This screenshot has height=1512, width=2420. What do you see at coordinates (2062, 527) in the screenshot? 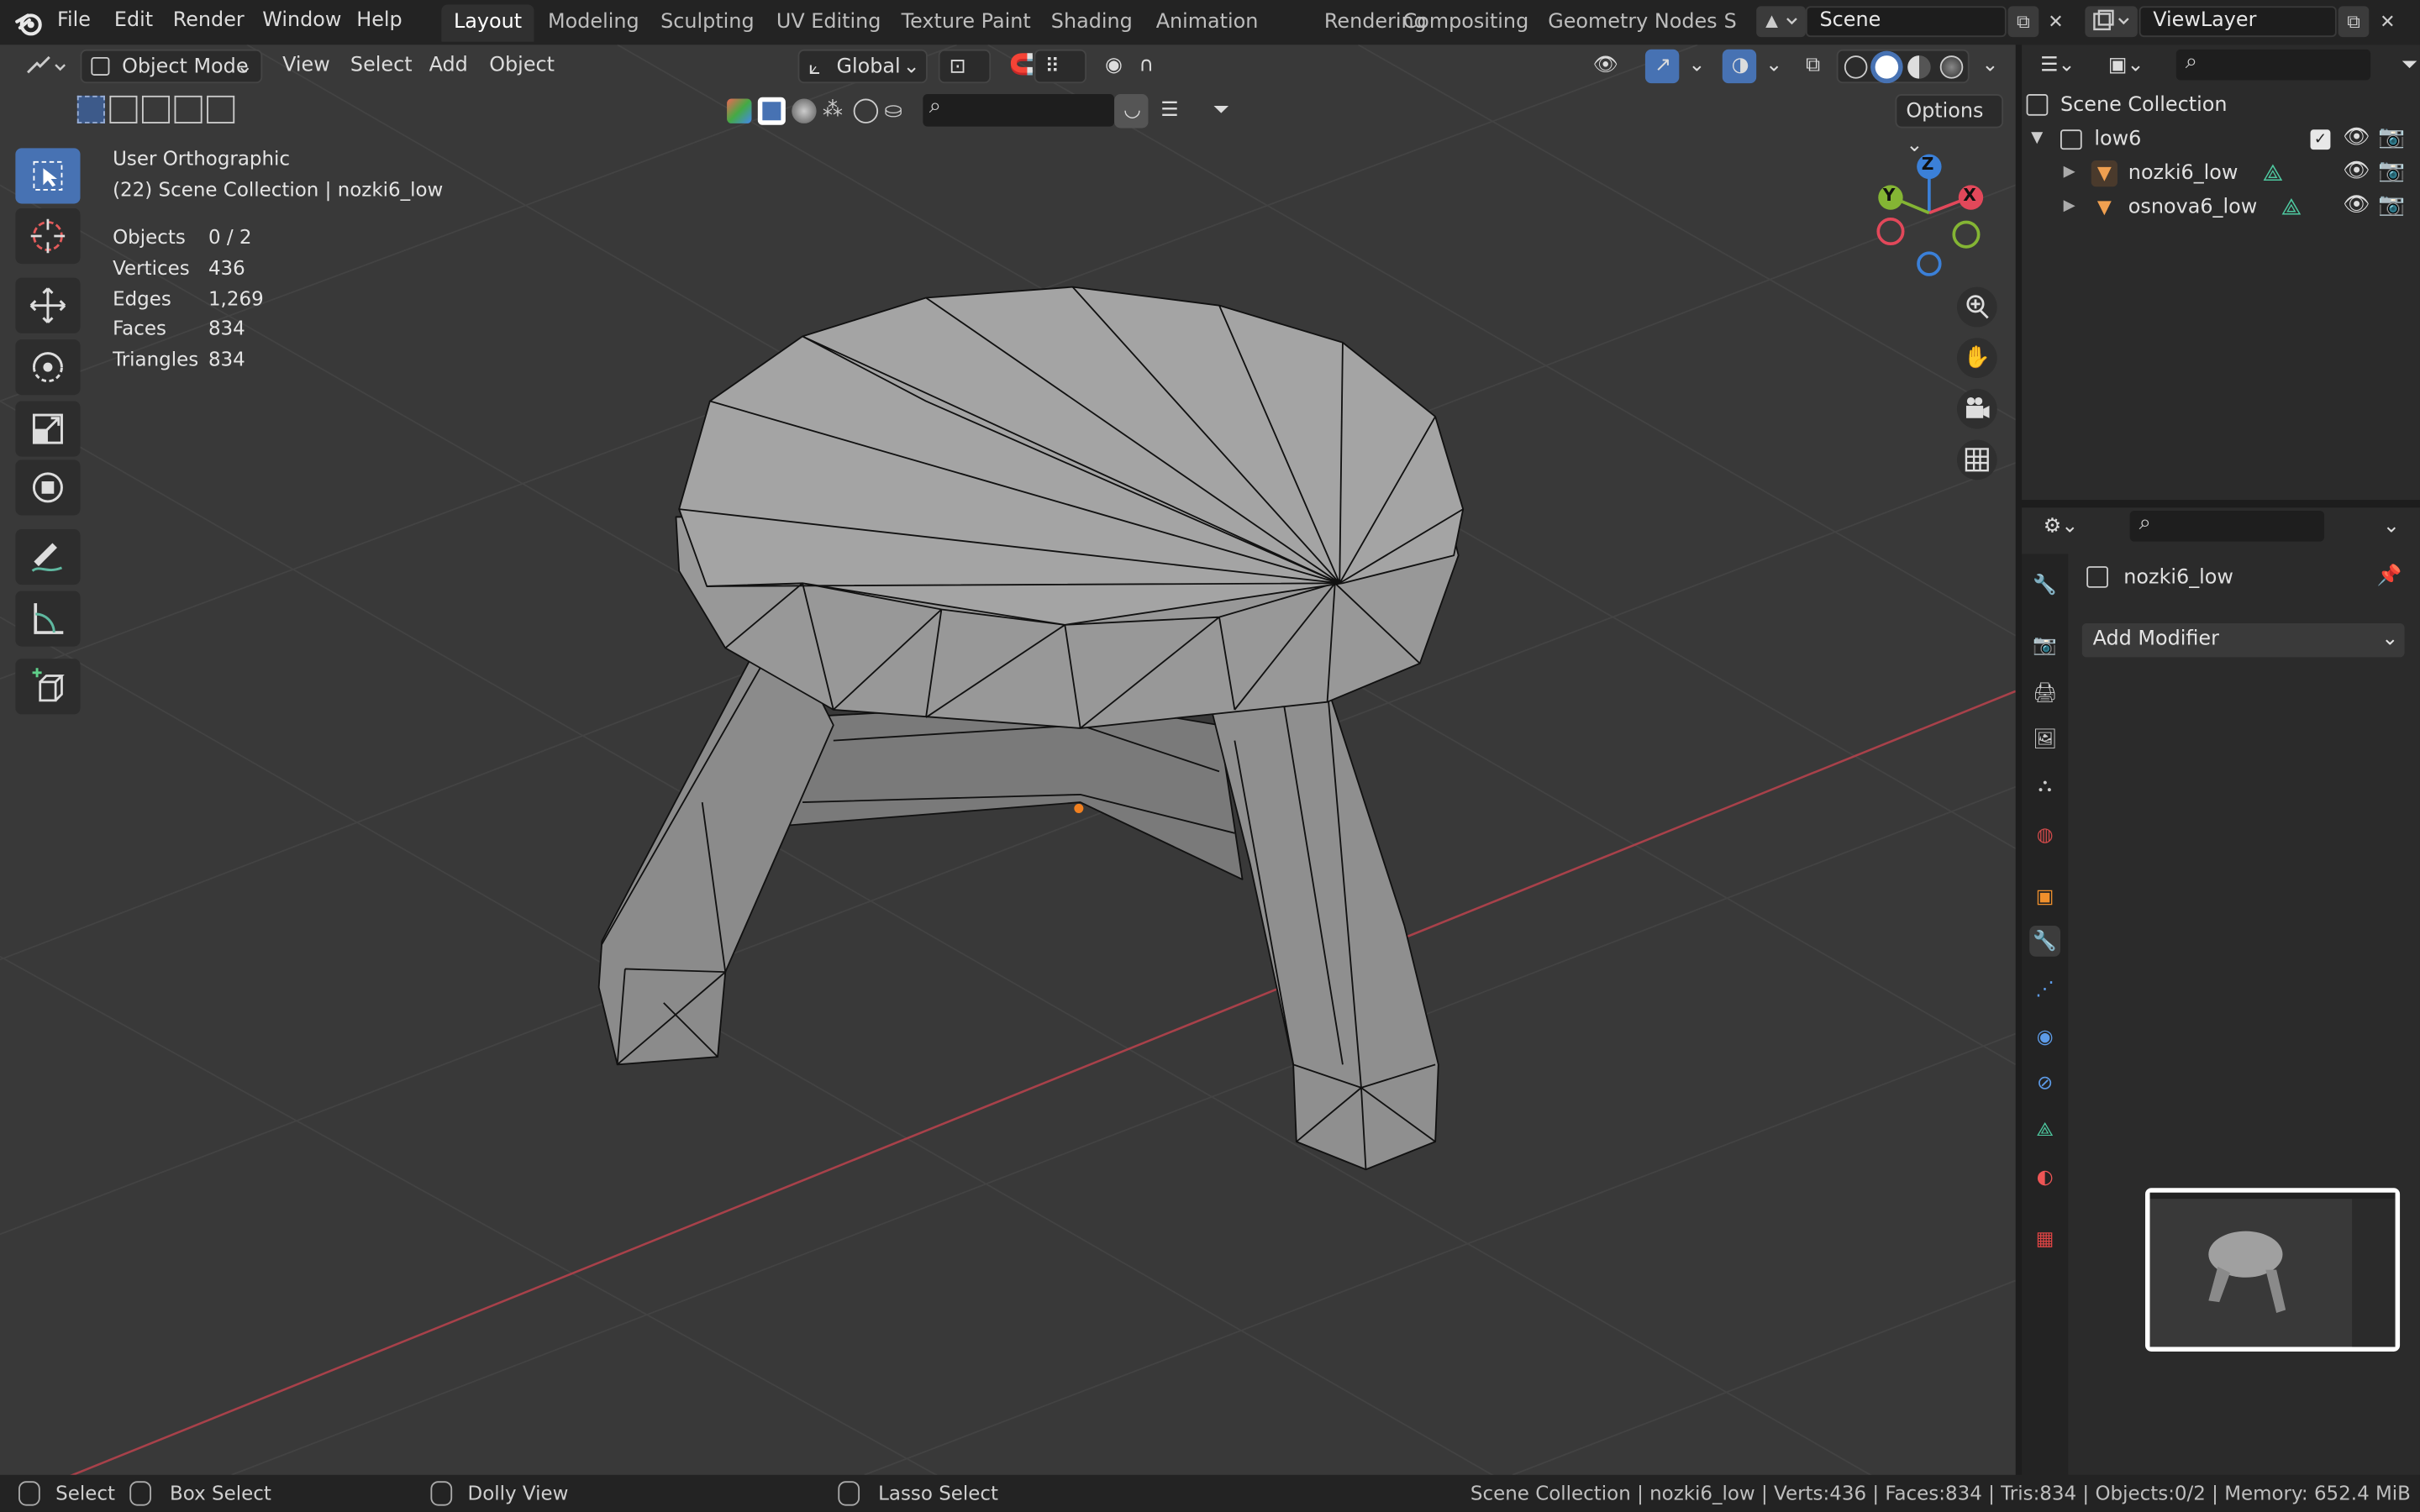
I see `properties-editor-type-icon: ⚙⌄` at bounding box center [2062, 527].